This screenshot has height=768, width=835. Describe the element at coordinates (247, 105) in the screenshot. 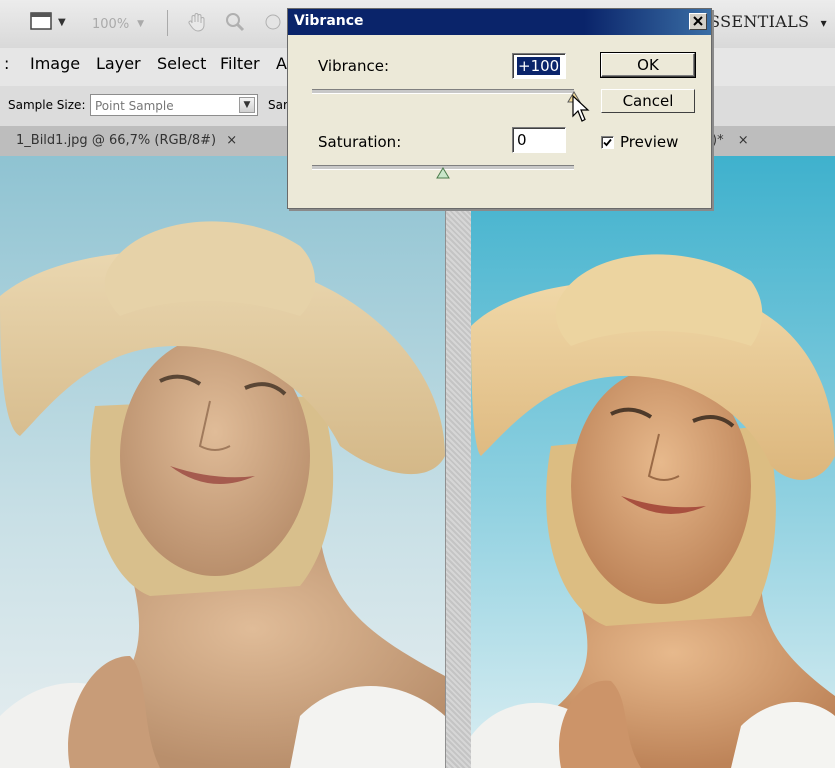

I see `dropdown-arrow-icon: ▼` at that location.